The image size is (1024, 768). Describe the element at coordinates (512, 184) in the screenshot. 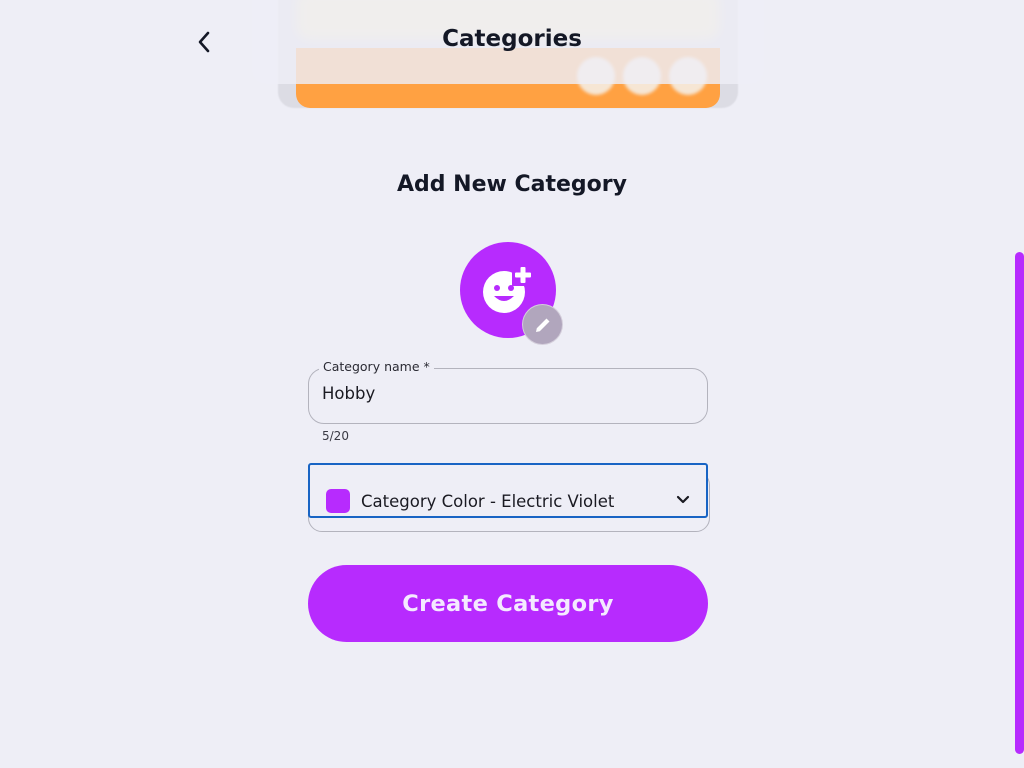

I see `form-heading: Add New Category` at that location.